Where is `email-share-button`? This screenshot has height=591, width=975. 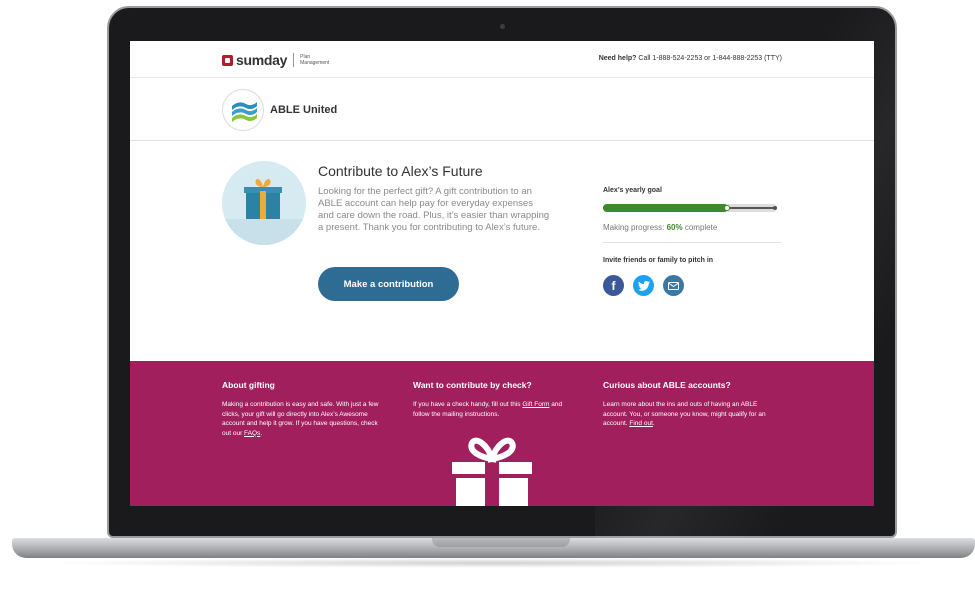
email-share-button is located at coordinates (673, 285).